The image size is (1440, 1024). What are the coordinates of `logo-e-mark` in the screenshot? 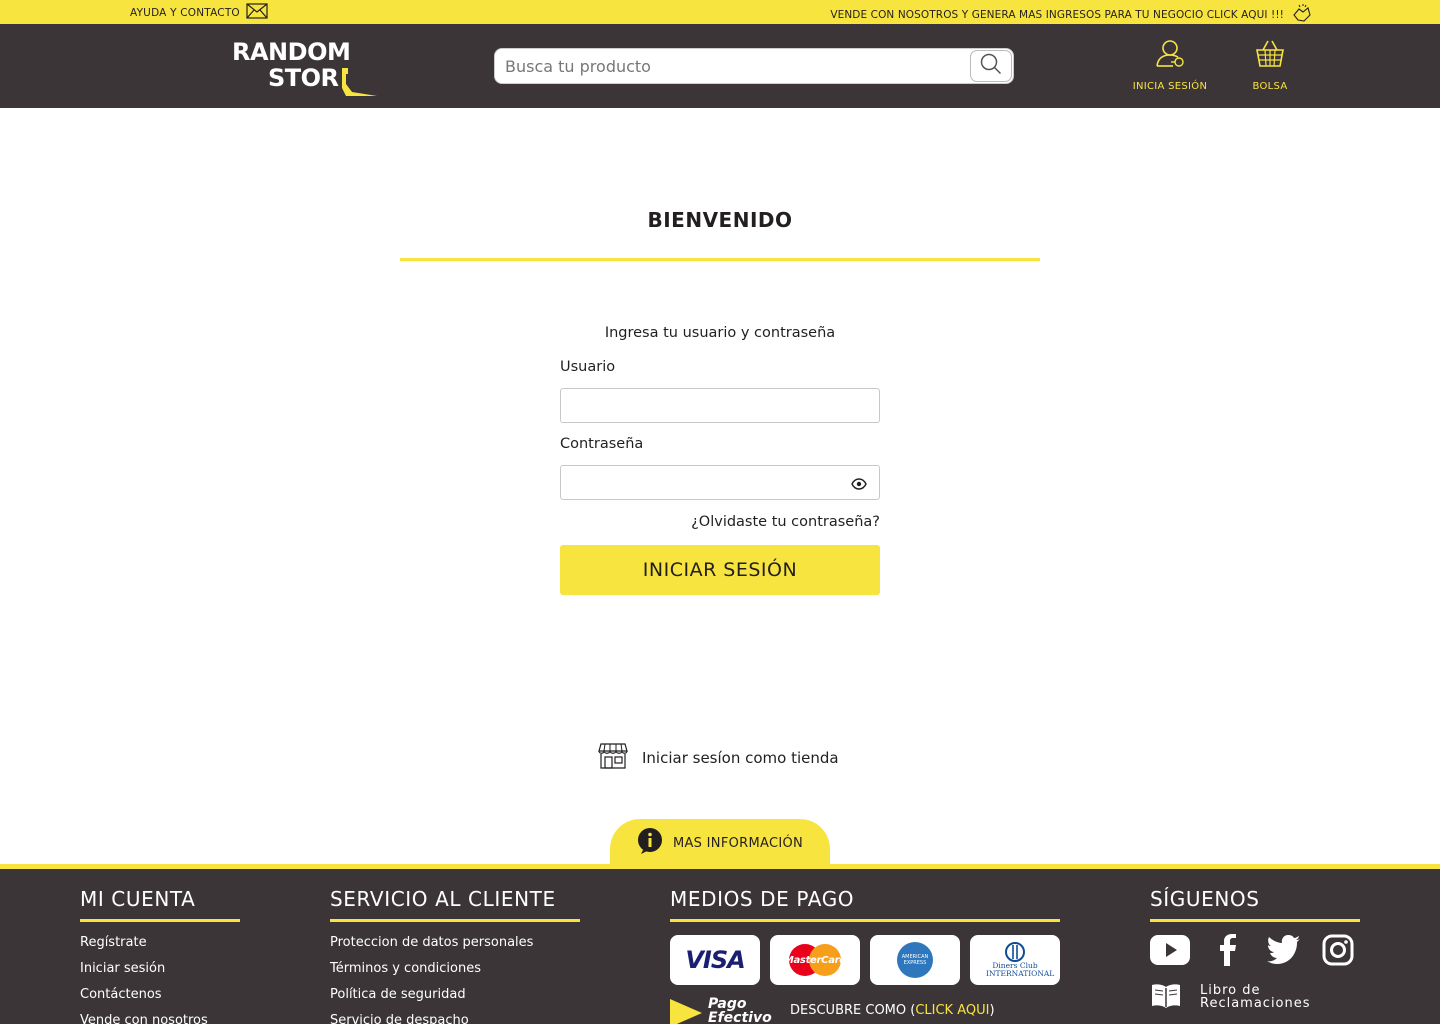 It's located at (359, 82).